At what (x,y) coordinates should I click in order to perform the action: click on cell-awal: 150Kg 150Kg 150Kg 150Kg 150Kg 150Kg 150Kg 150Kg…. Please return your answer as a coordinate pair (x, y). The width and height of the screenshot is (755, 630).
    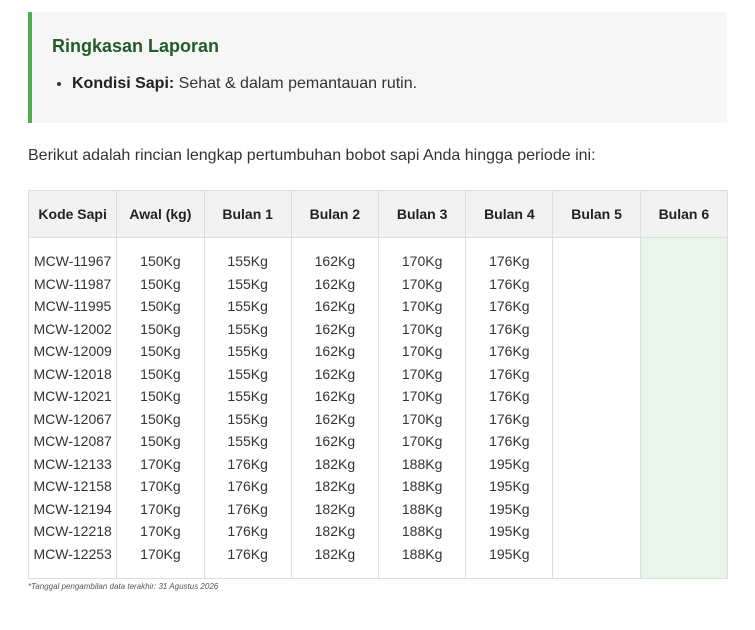
    Looking at the image, I should click on (160, 408).